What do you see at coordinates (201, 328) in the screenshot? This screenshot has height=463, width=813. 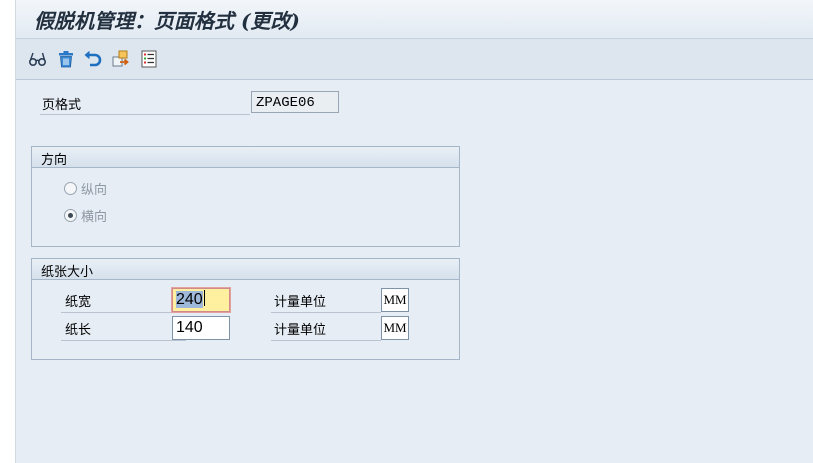 I see `paper-length-input: 140` at bounding box center [201, 328].